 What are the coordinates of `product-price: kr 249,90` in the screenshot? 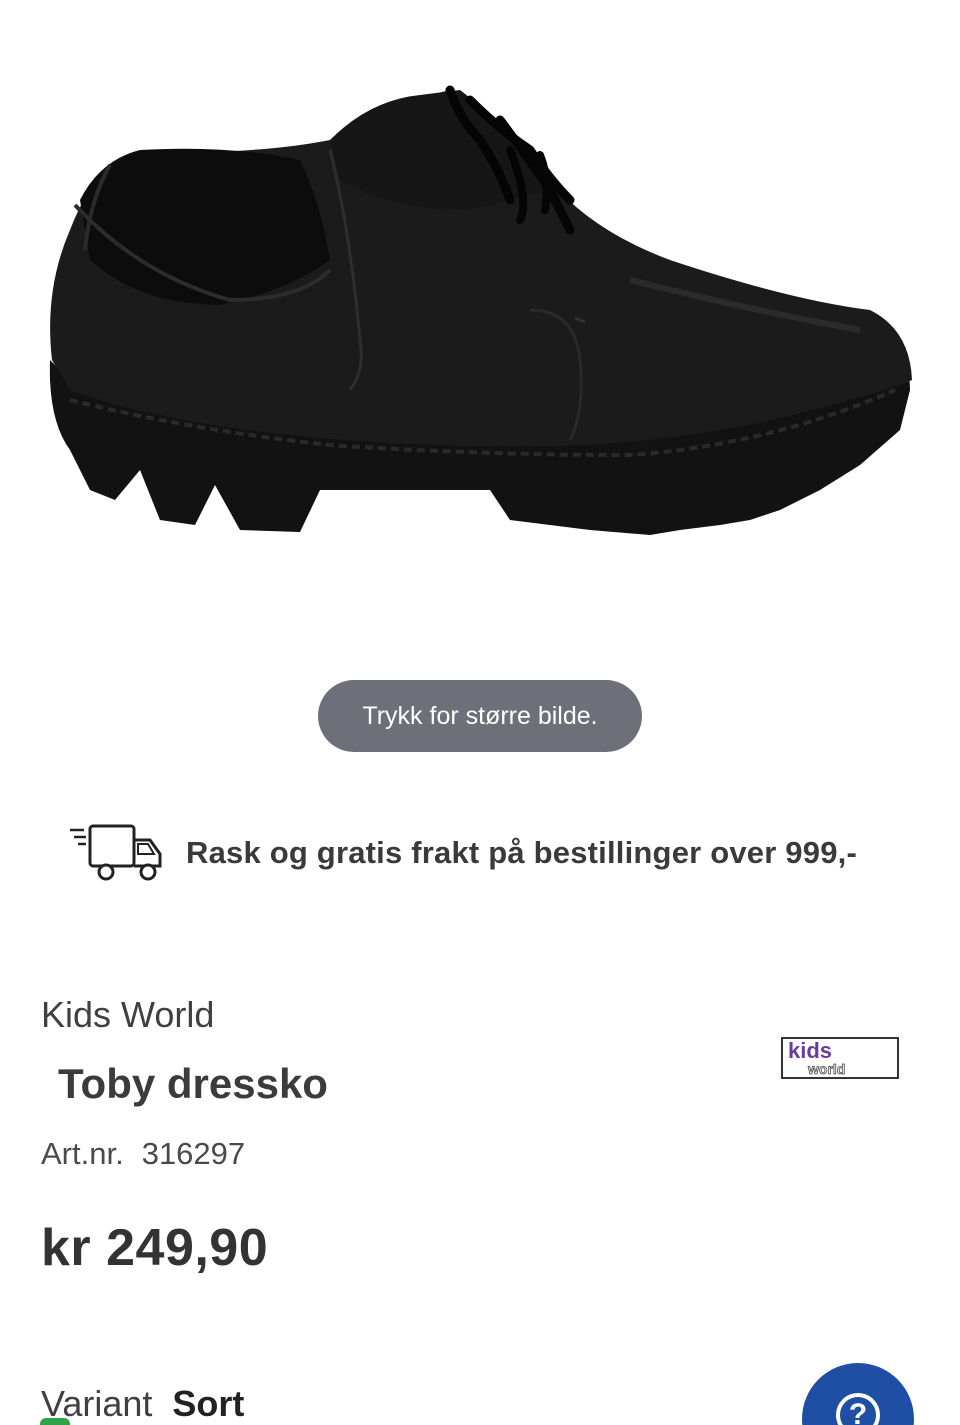 It's located at (155, 1248).